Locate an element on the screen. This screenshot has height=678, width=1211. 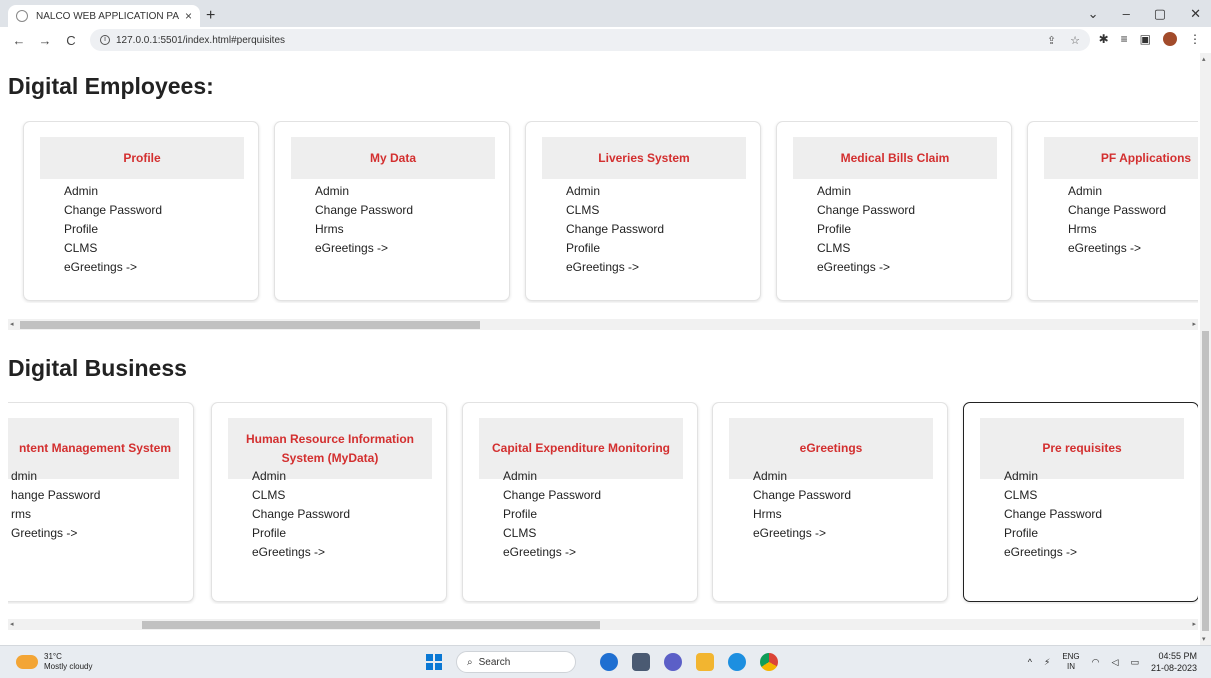
scroll-up-arrow-icon: ▴ is located at coordinates (1204, 59).